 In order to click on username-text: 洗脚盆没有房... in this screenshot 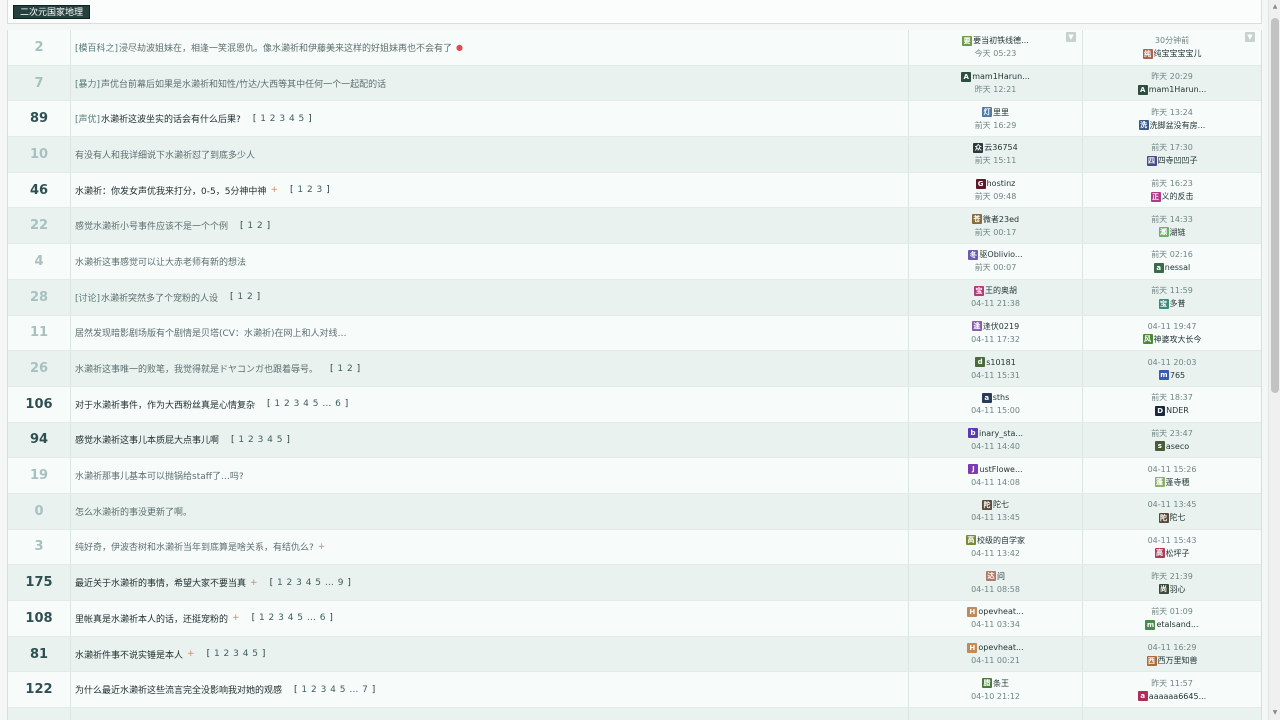, I will do `click(1178, 125)`.